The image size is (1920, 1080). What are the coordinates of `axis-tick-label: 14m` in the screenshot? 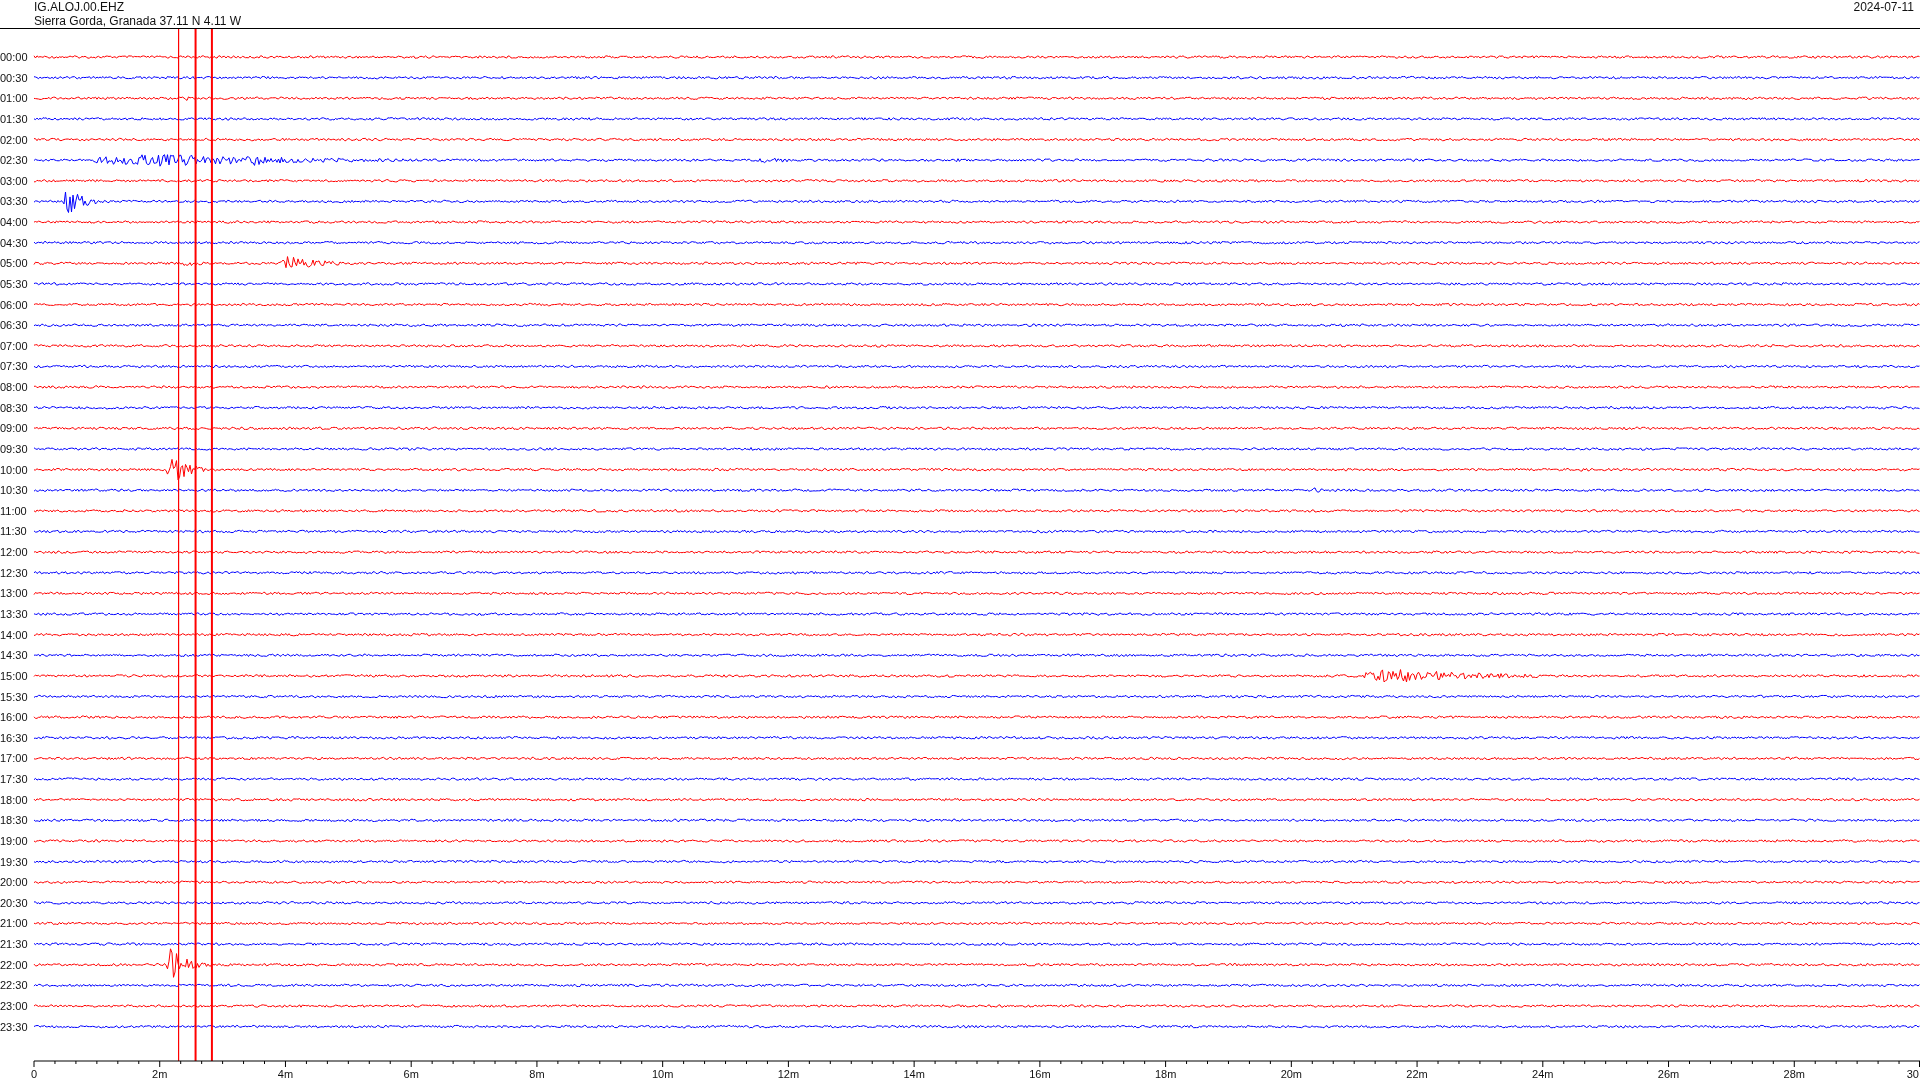 It's located at (914, 1073).